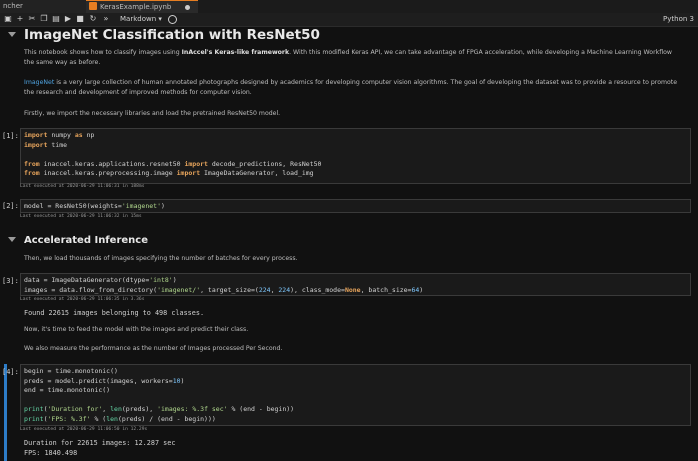  Describe the element at coordinates (86, 240) in the screenshot. I see `section-heading: Accelerated Inference` at that location.